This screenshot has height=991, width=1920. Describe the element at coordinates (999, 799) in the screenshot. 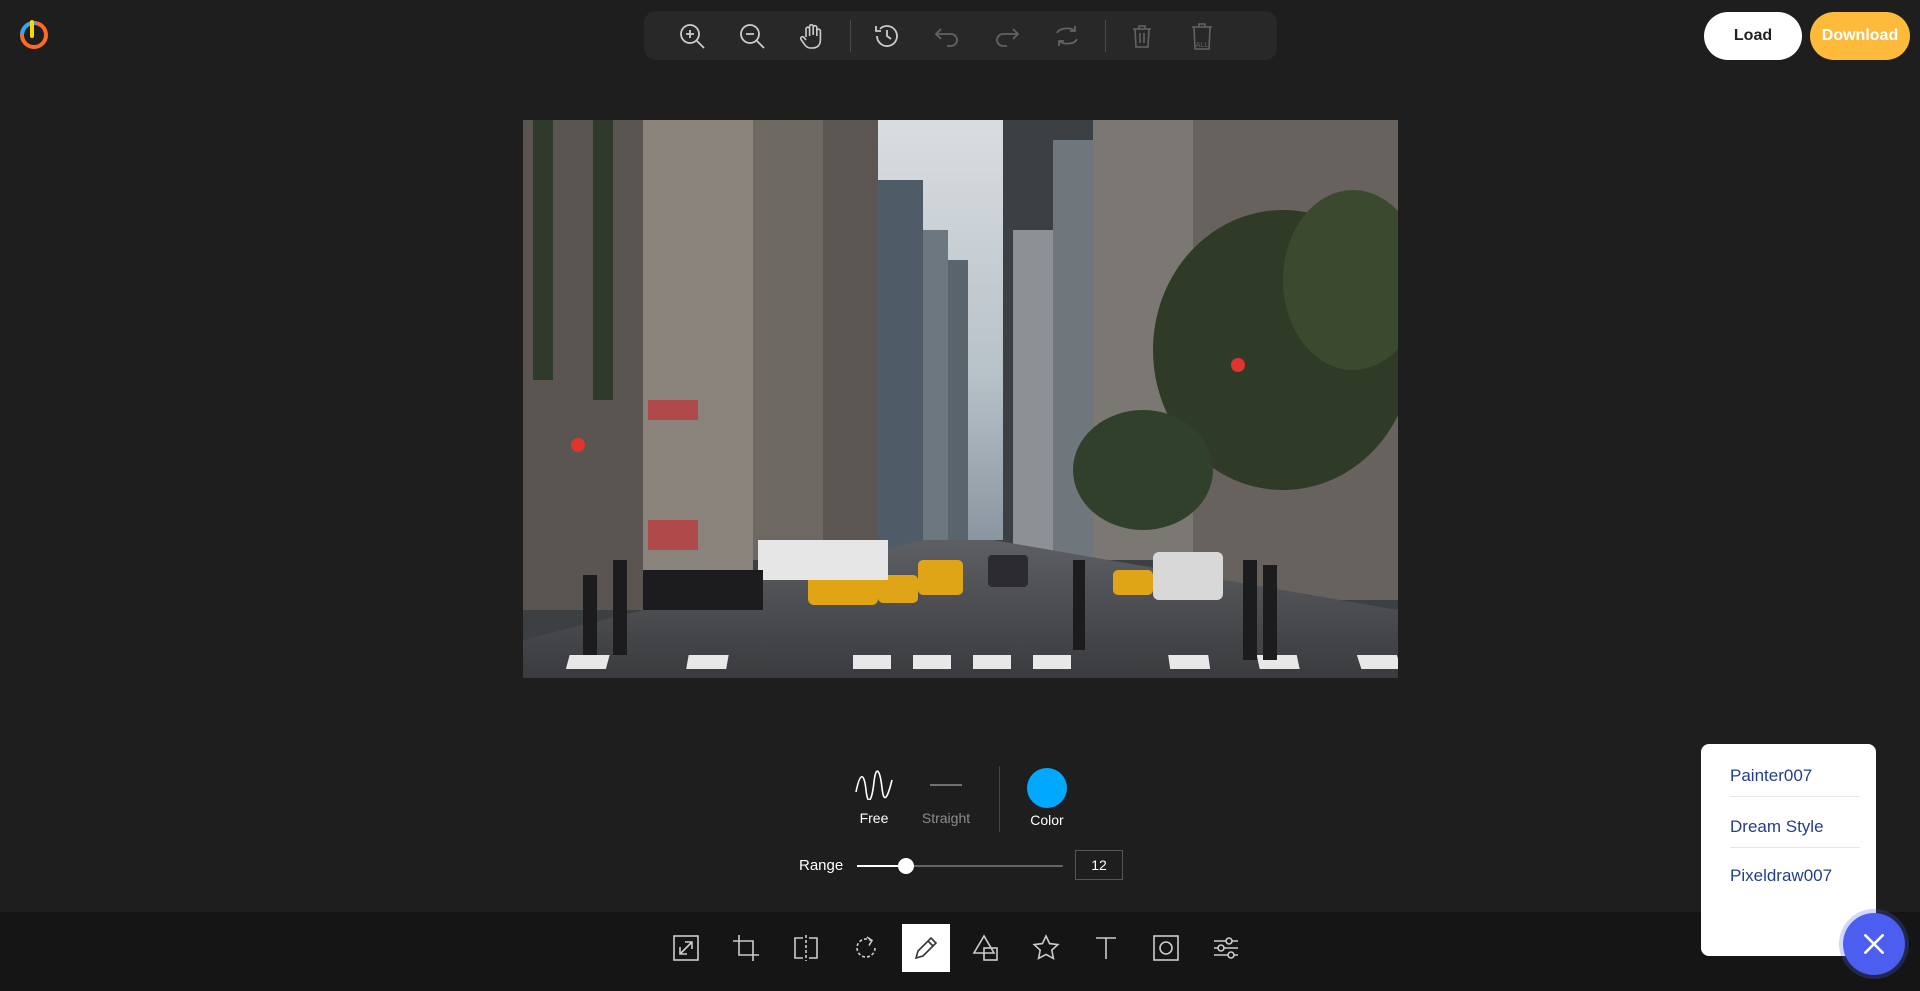

I see `options-divider` at that location.